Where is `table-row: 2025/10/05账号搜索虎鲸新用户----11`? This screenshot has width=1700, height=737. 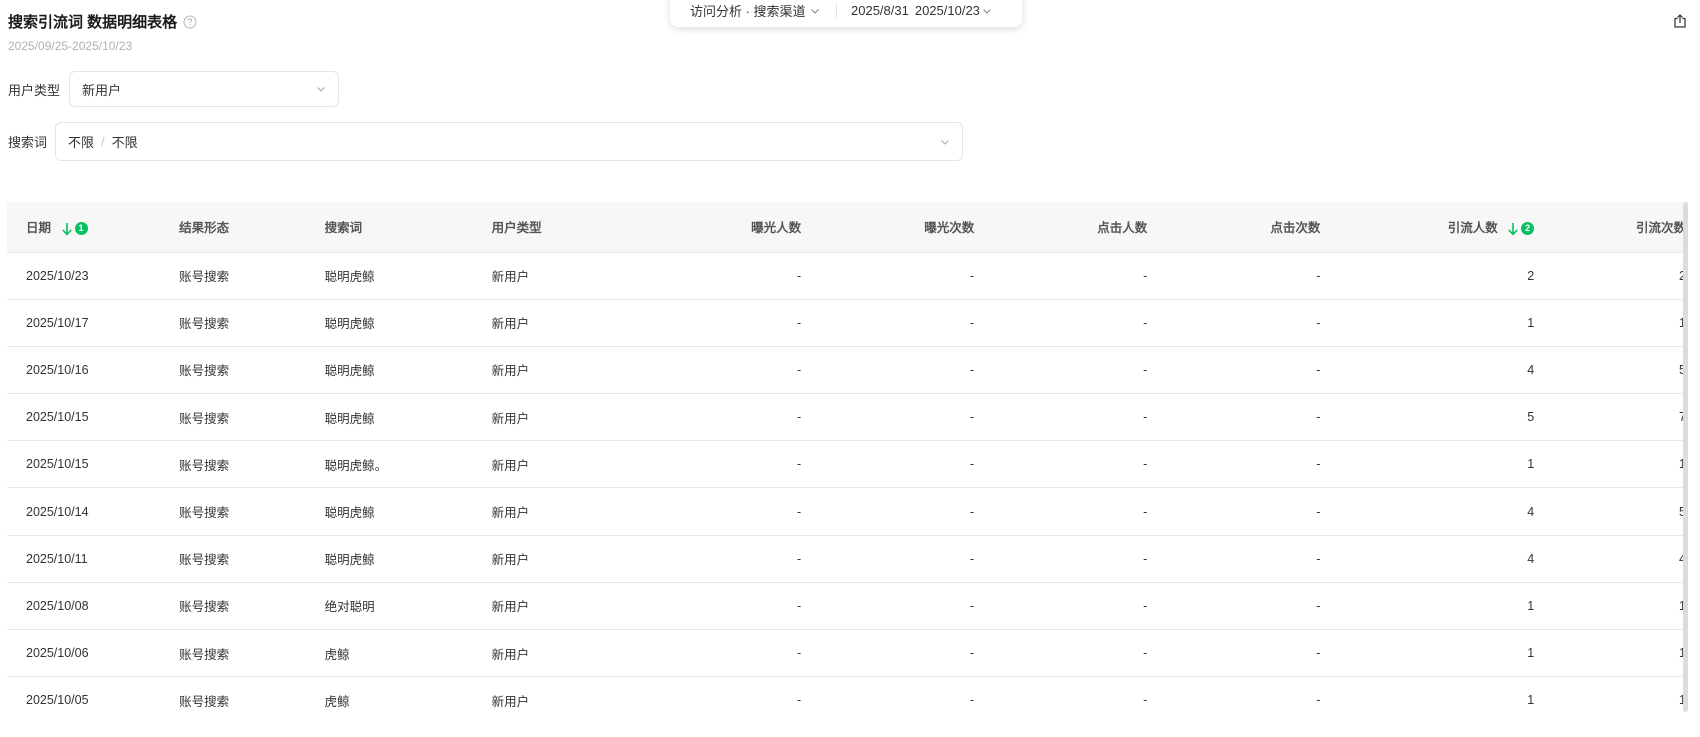 table-row: 2025/10/05账号搜索虎鲸新用户----11 is located at coordinates (846, 699).